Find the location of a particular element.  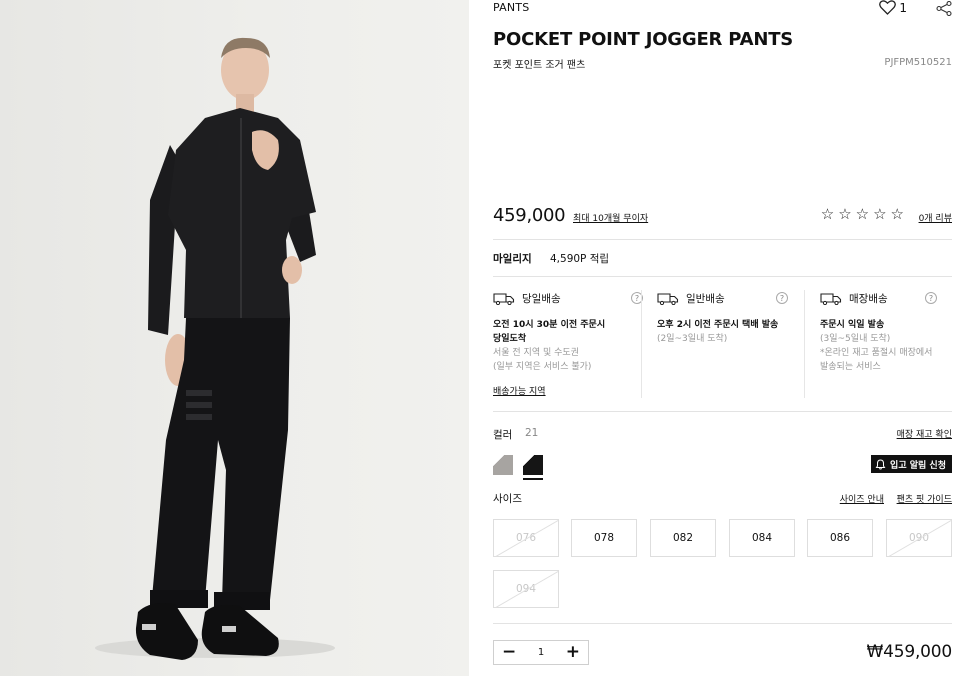

shipping-note-line: 서울 전 지역 및 수도권 is located at coordinates (536, 353).